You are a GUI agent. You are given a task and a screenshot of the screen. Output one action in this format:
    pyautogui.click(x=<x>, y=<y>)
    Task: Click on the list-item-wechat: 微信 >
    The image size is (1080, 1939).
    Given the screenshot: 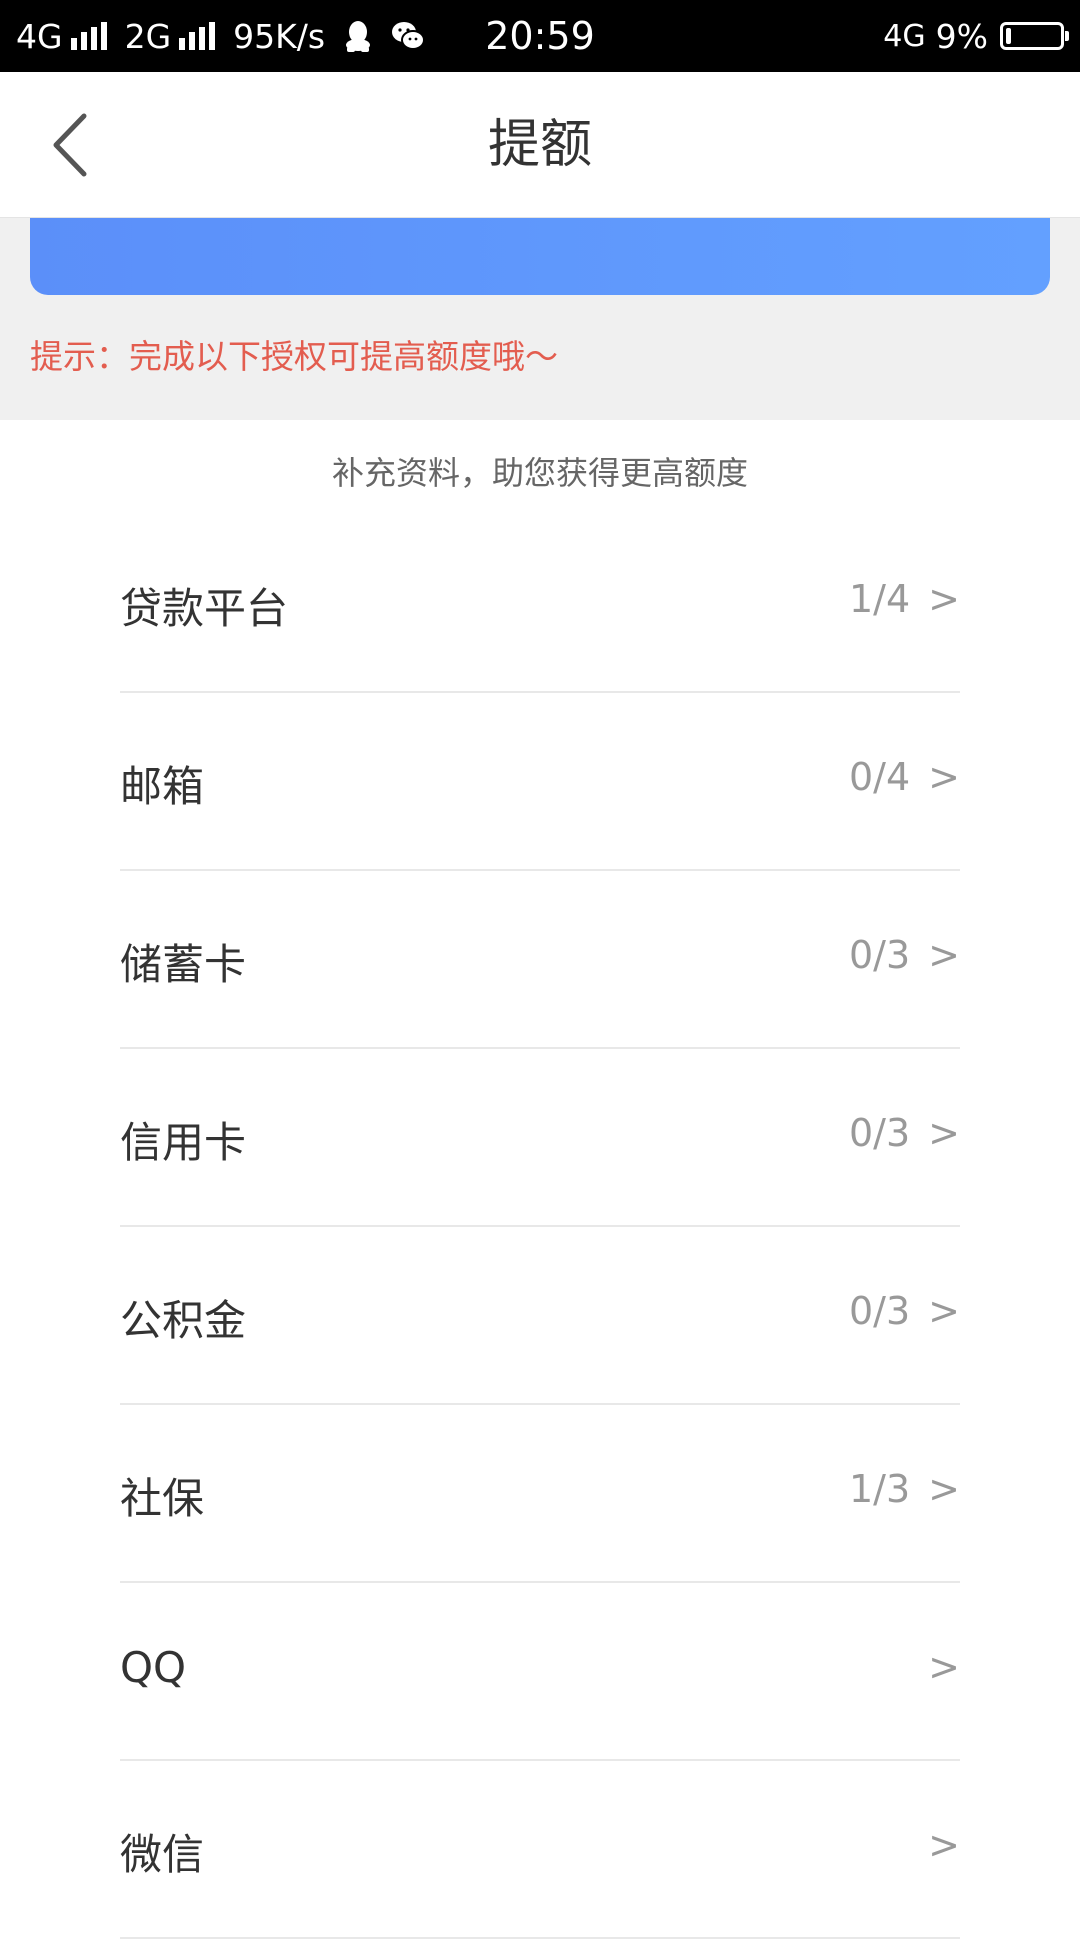 What is the action you would take?
    pyautogui.click(x=540, y=1850)
    